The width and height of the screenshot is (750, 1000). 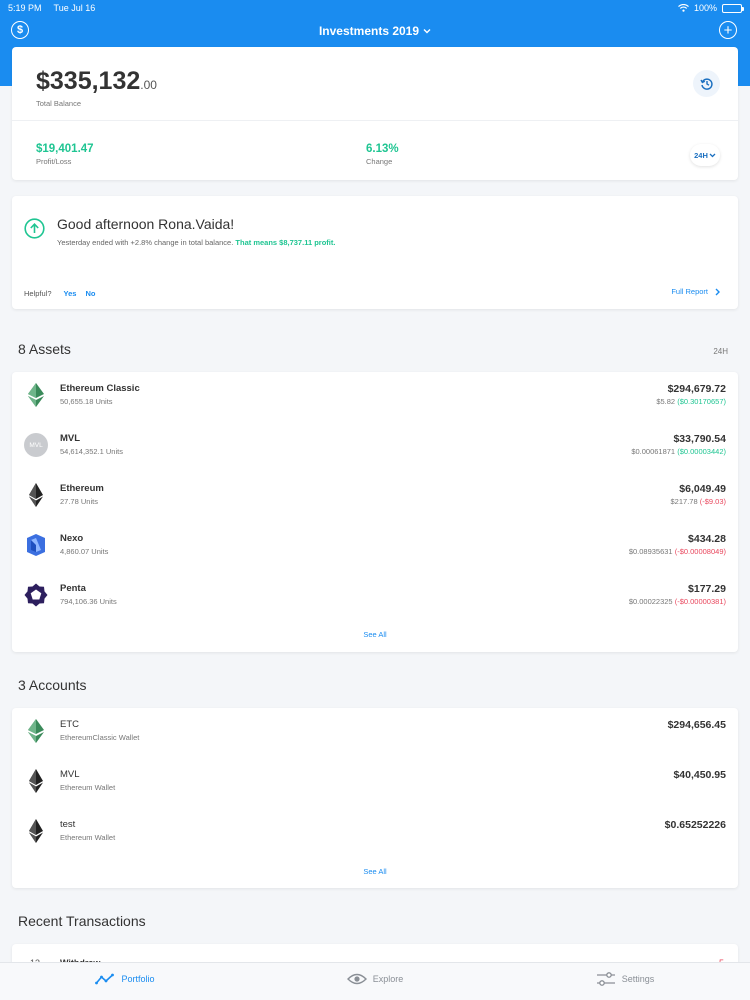 I want to click on greeting-profit-highlight: That means $8,737.11 profit., so click(x=285, y=242).